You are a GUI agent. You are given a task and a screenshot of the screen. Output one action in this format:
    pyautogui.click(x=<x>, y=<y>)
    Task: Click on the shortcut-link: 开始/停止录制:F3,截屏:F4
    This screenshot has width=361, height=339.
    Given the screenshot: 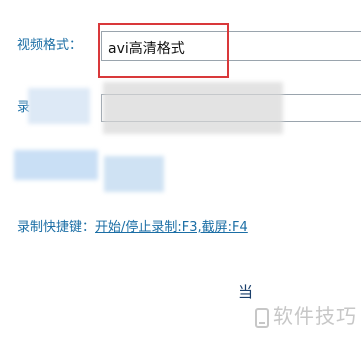 What is the action you would take?
    pyautogui.click(x=171, y=227)
    